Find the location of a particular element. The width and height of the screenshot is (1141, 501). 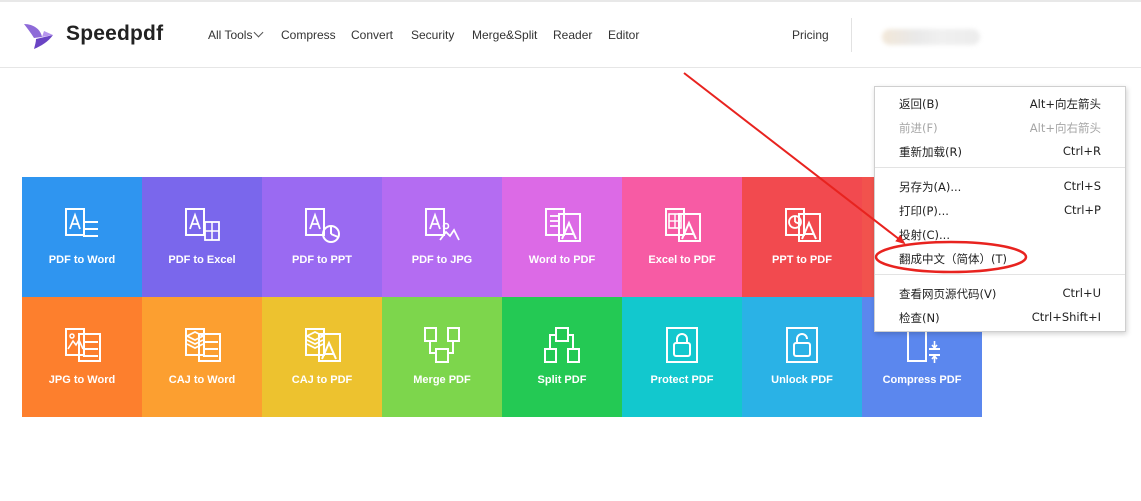

tool-tile-label: PDF to JPG is located at coordinates (442, 260).